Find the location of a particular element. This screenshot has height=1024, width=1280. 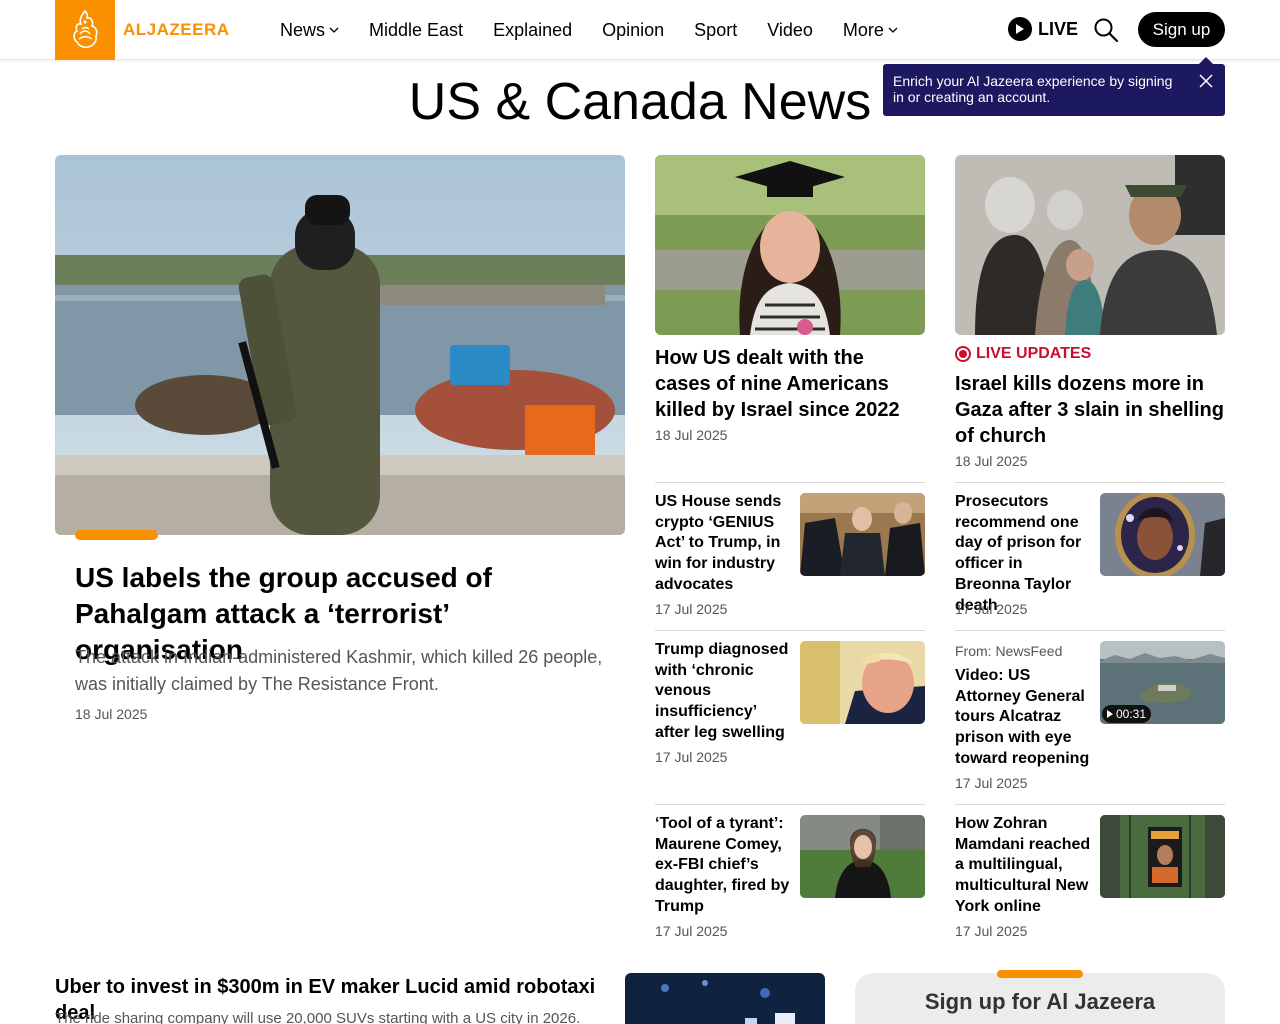

nav-item-label: Video is located at coordinates (790, 29).